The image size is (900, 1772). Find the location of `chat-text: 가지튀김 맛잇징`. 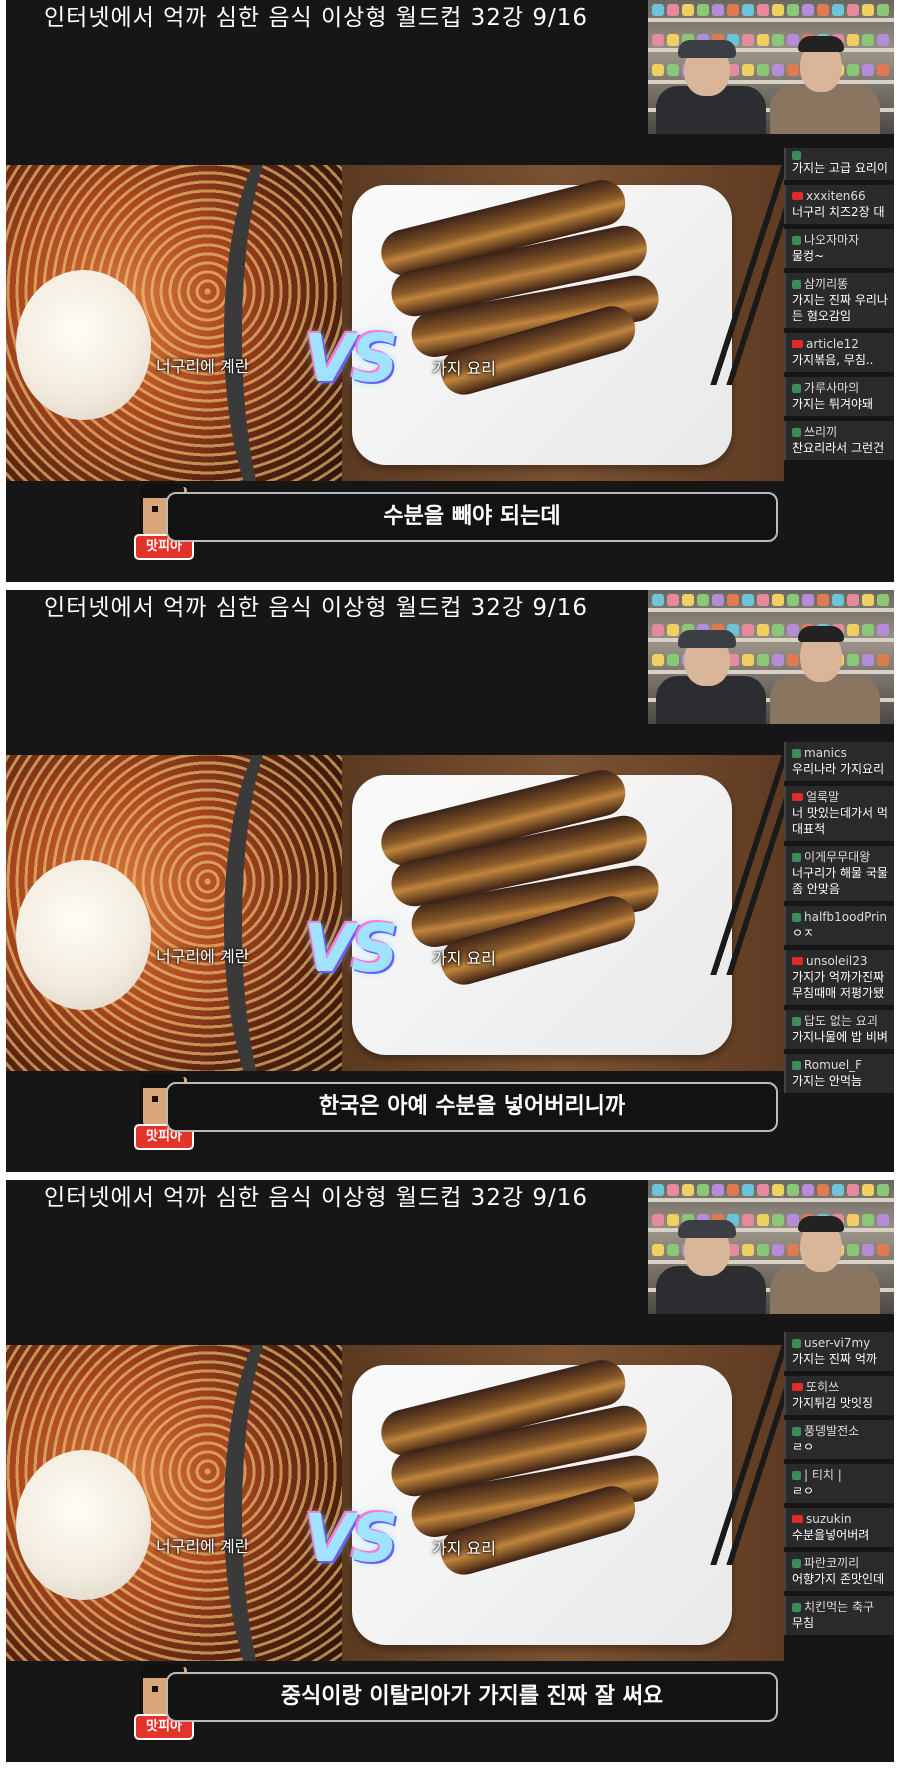

chat-text: 가지튀김 맛잇징 is located at coordinates (833, 1403).